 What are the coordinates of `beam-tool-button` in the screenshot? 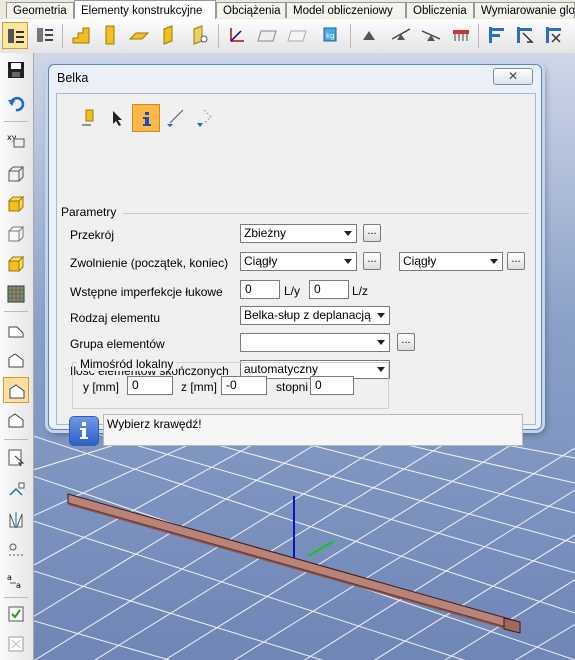 It's located at (15, 35).